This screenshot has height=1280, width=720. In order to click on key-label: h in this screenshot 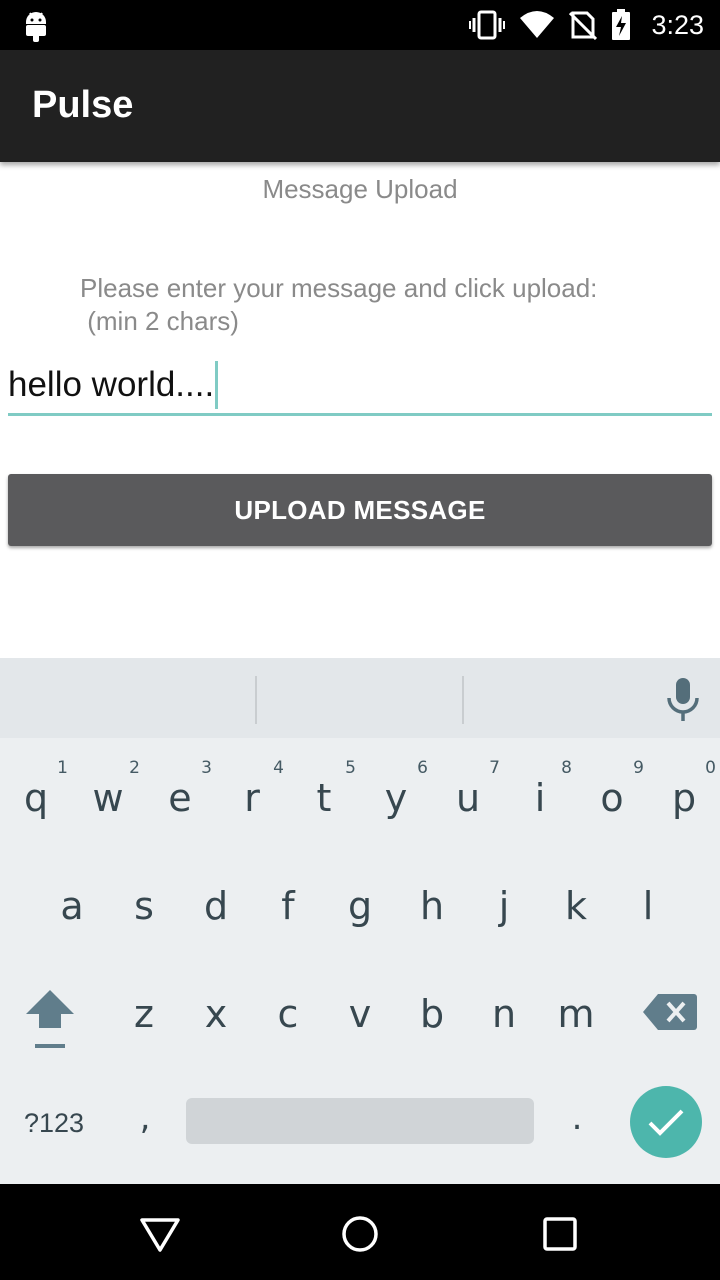, I will do `click(432, 906)`.